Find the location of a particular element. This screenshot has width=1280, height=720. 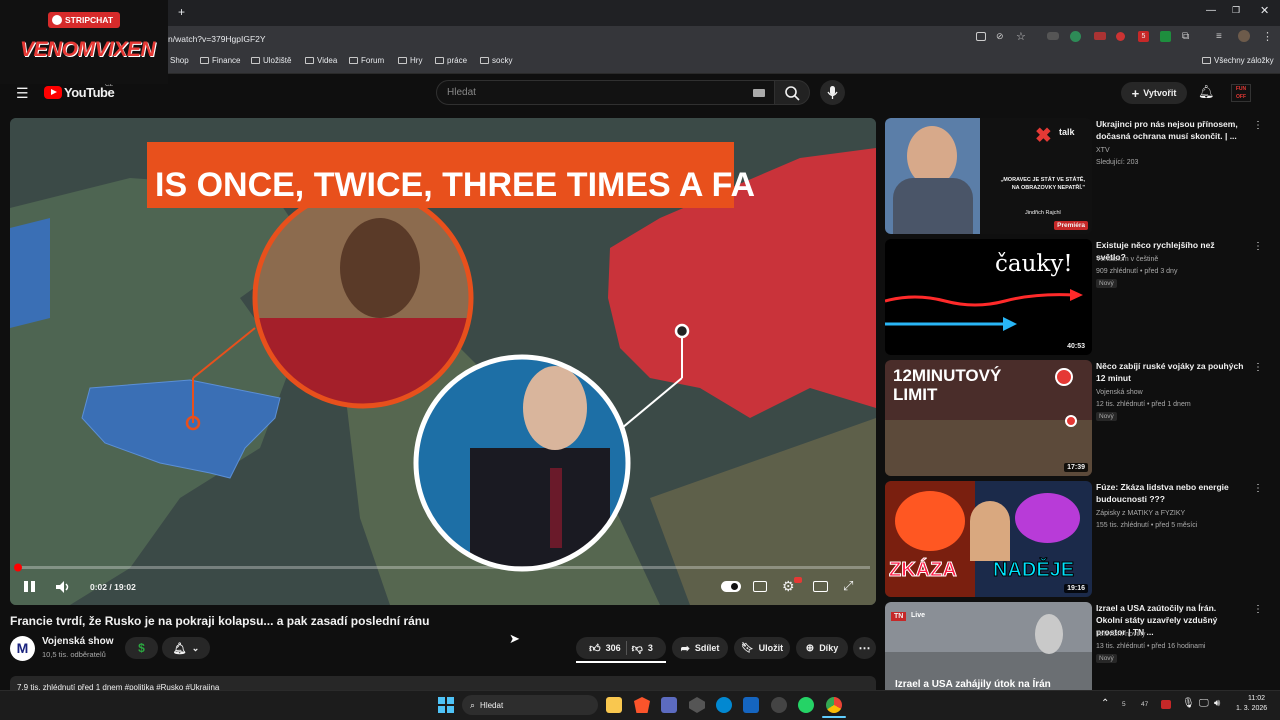

notifications-bell-icon: 🔔︎ is located at coordinates (1206, 92).